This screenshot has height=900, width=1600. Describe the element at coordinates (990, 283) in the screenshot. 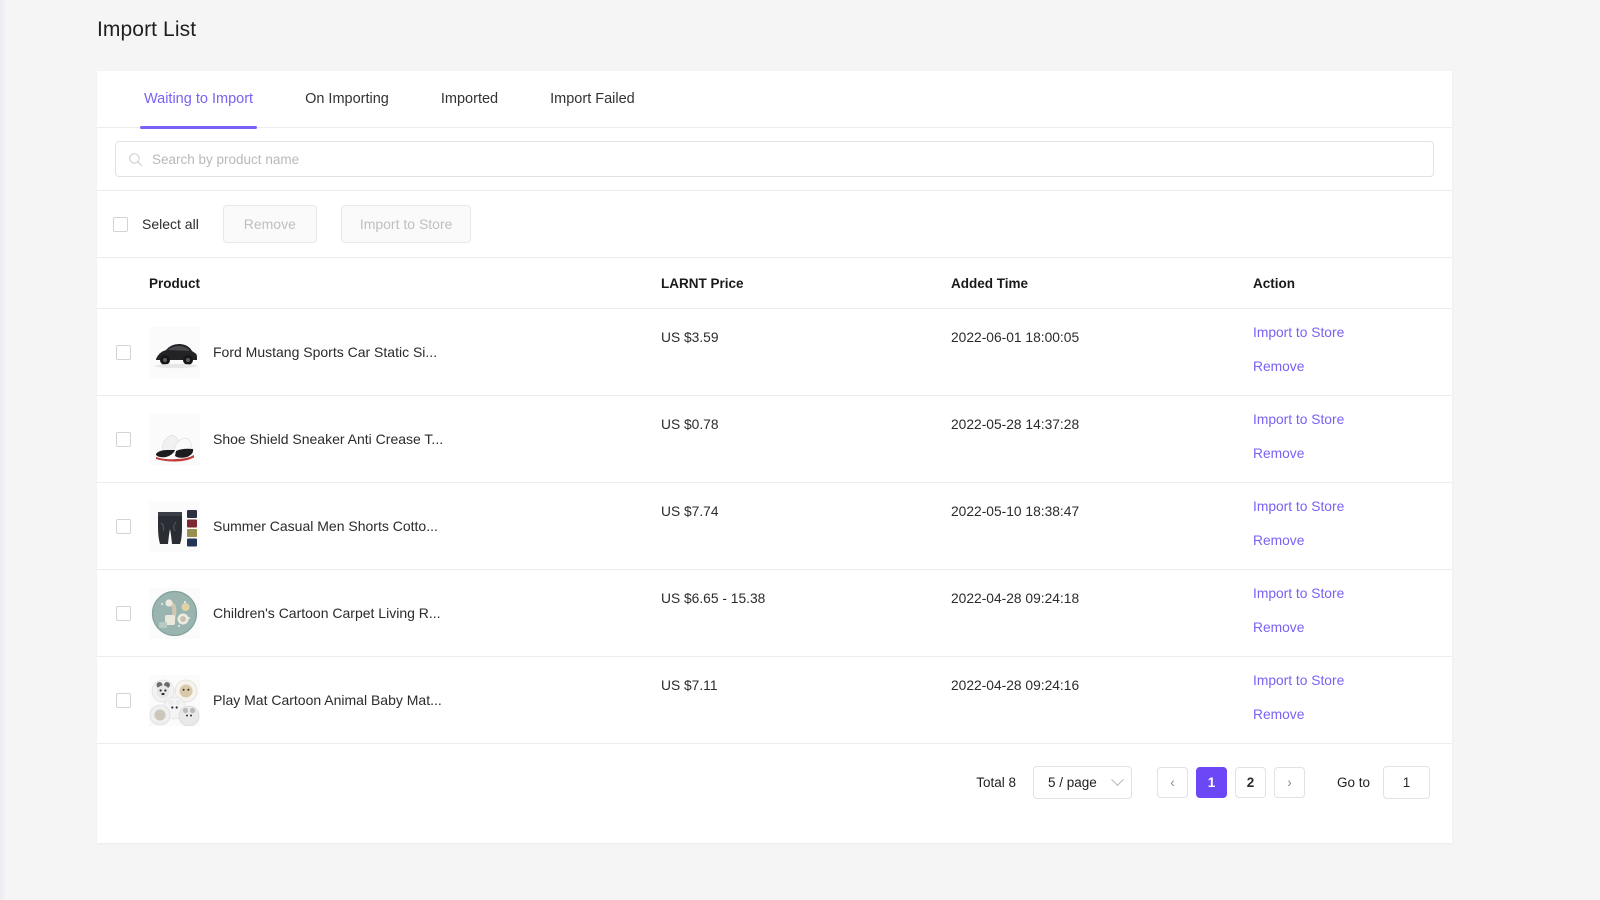

I see `header-added-time: Added Time` at that location.